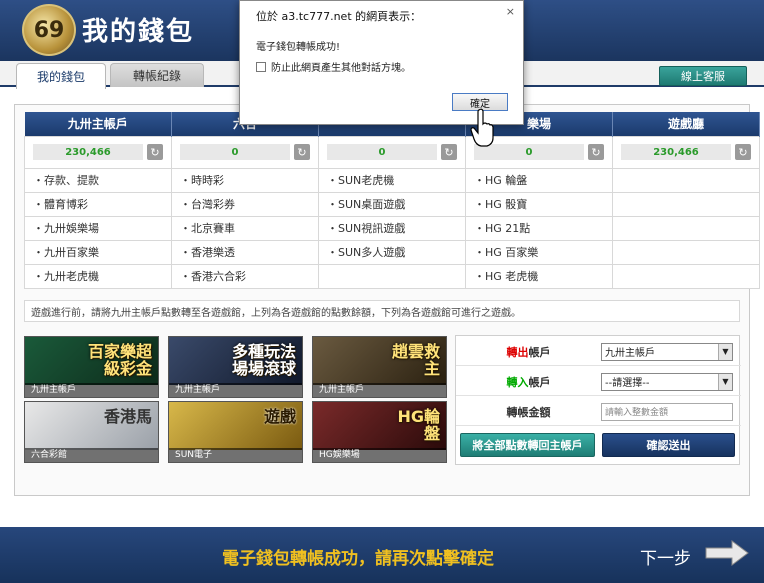 This screenshot has height=583, width=764. Describe the element at coordinates (245, 252) in the screenshot. I see `game-item: ・香港樂透` at that location.